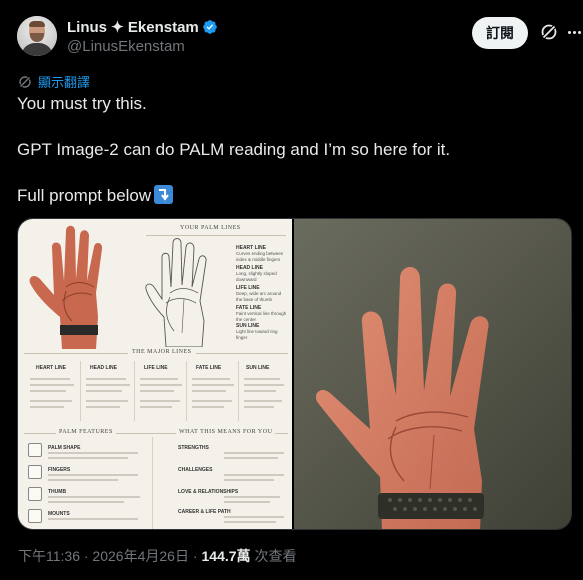 The height and width of the screenshot is (580, 583). What do you see at coordinates (25, 81) in the screenshot?
I see `translate-icon` at bounding box center [25, 81].